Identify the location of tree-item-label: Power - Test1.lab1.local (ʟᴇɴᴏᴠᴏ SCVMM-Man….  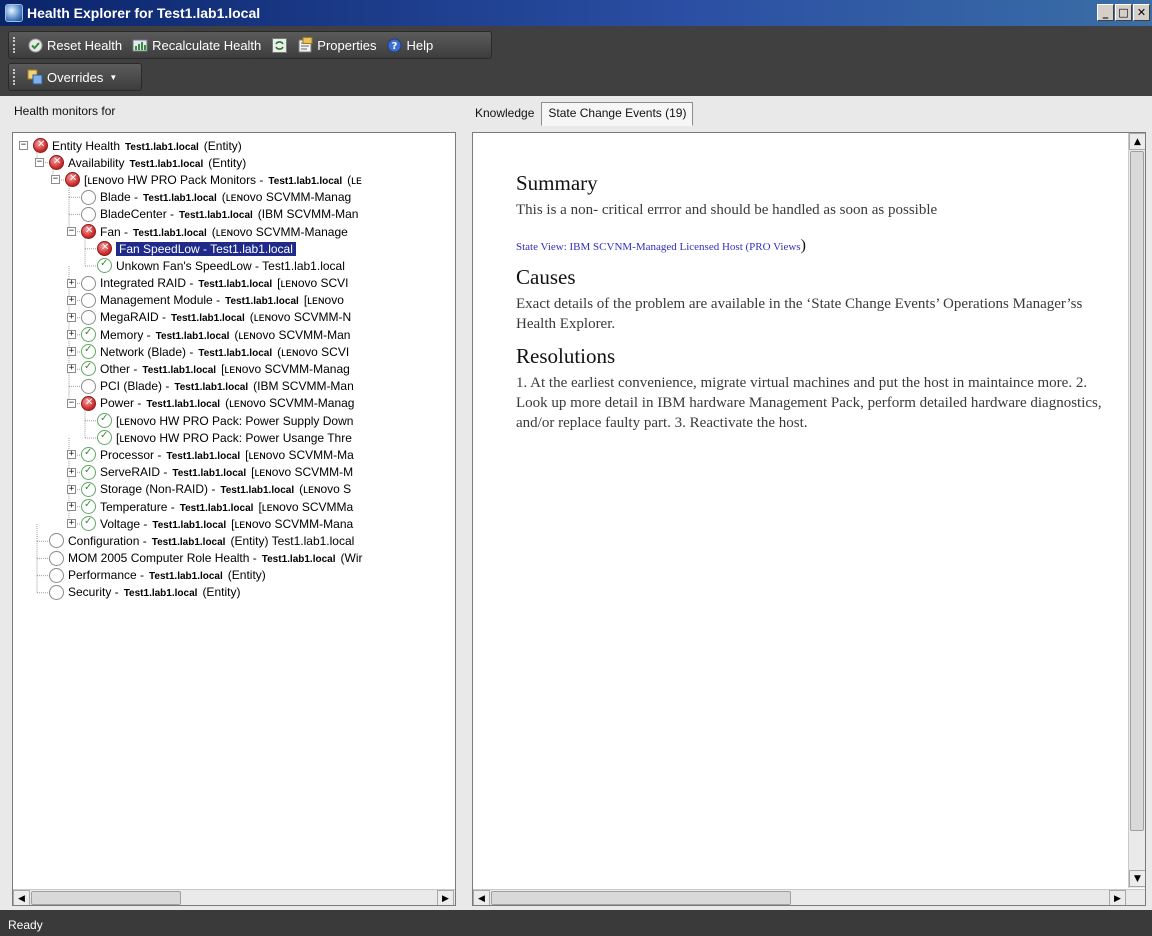
(227, 403).